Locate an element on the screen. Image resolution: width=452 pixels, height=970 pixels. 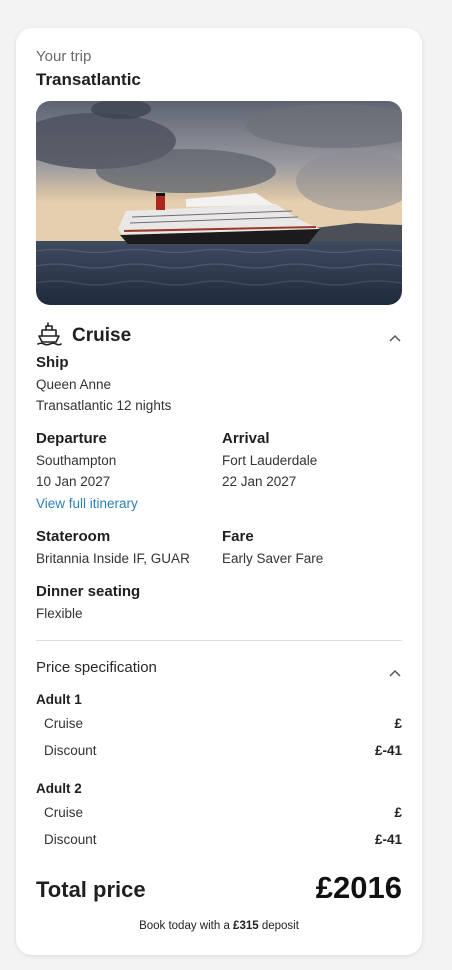
fare-label: Fare is located at coordinates (238, 536).